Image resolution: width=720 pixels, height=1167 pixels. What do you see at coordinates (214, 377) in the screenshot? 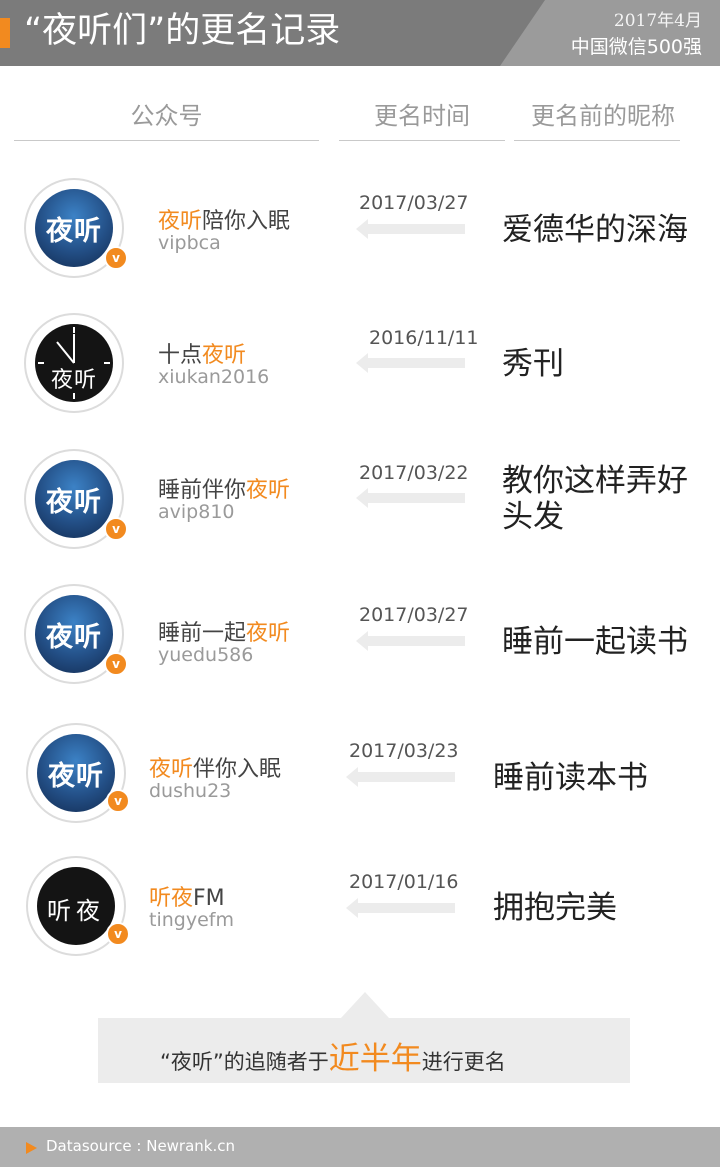
I see `account-id: xiukan2016` at bounding box center [214, 377].